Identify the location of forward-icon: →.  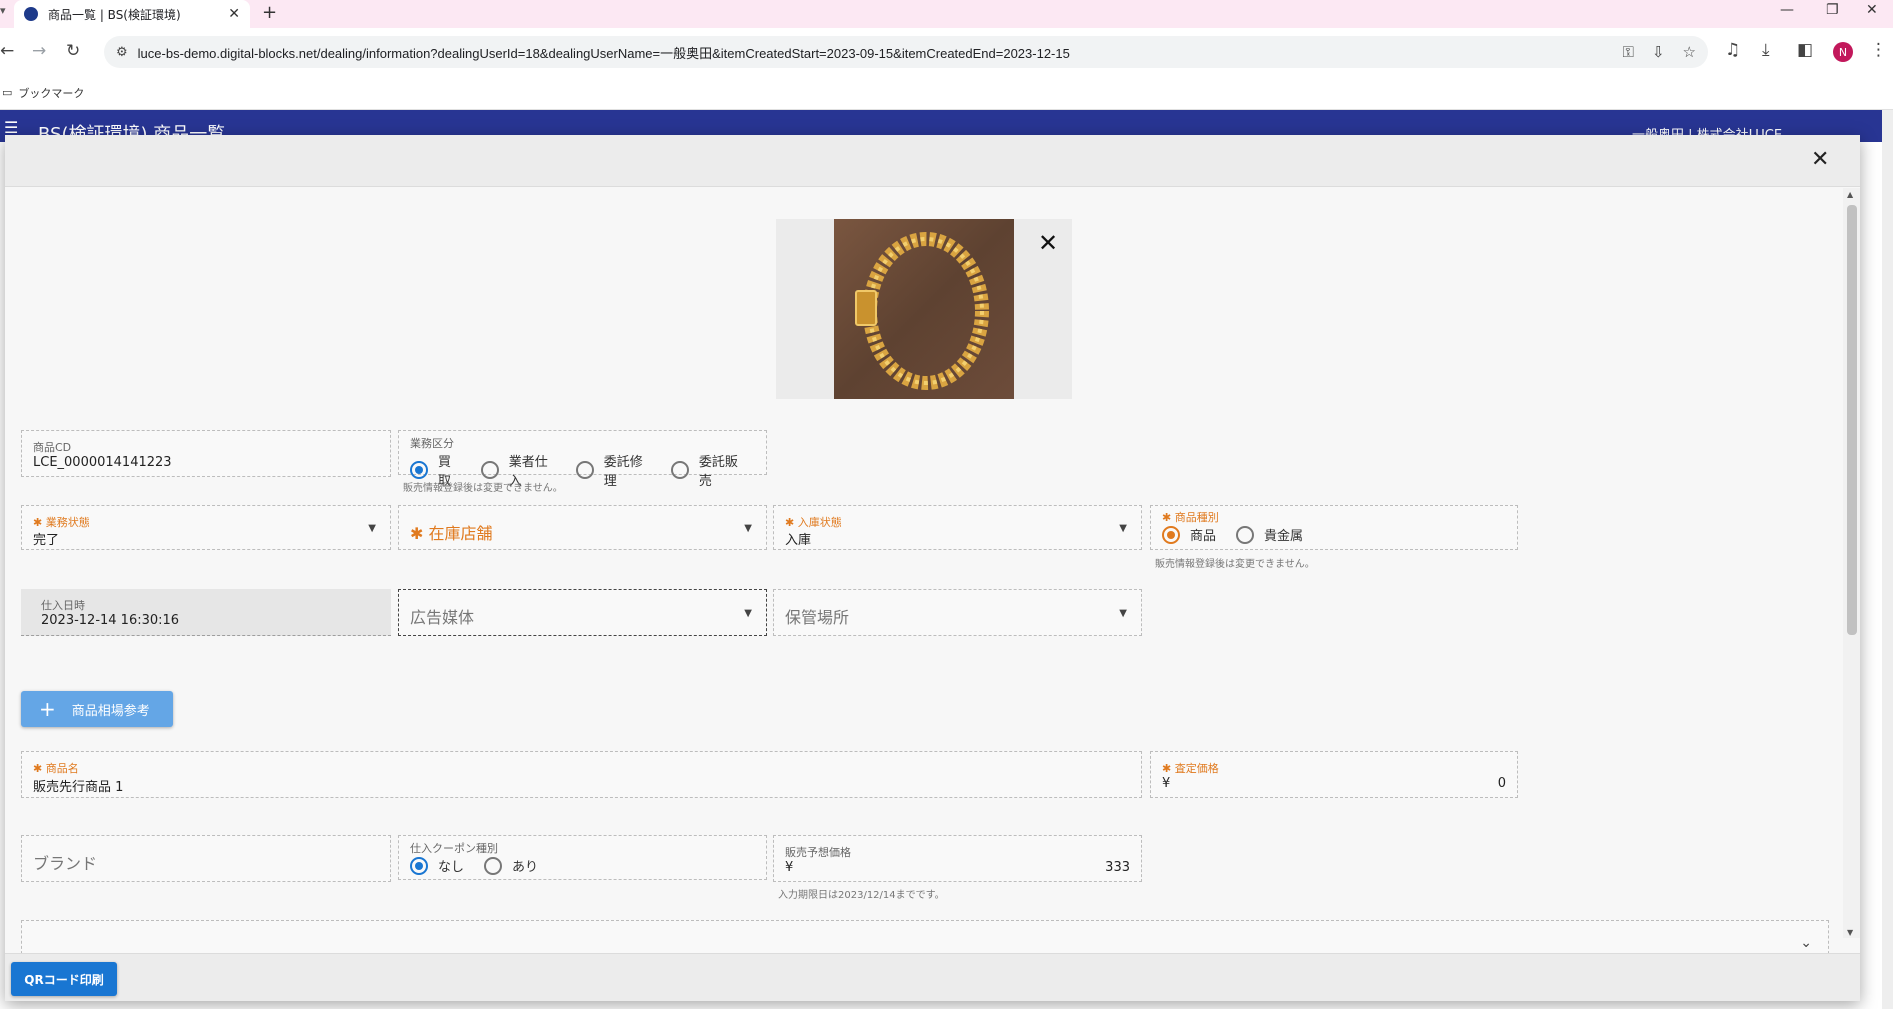
(39, 51).